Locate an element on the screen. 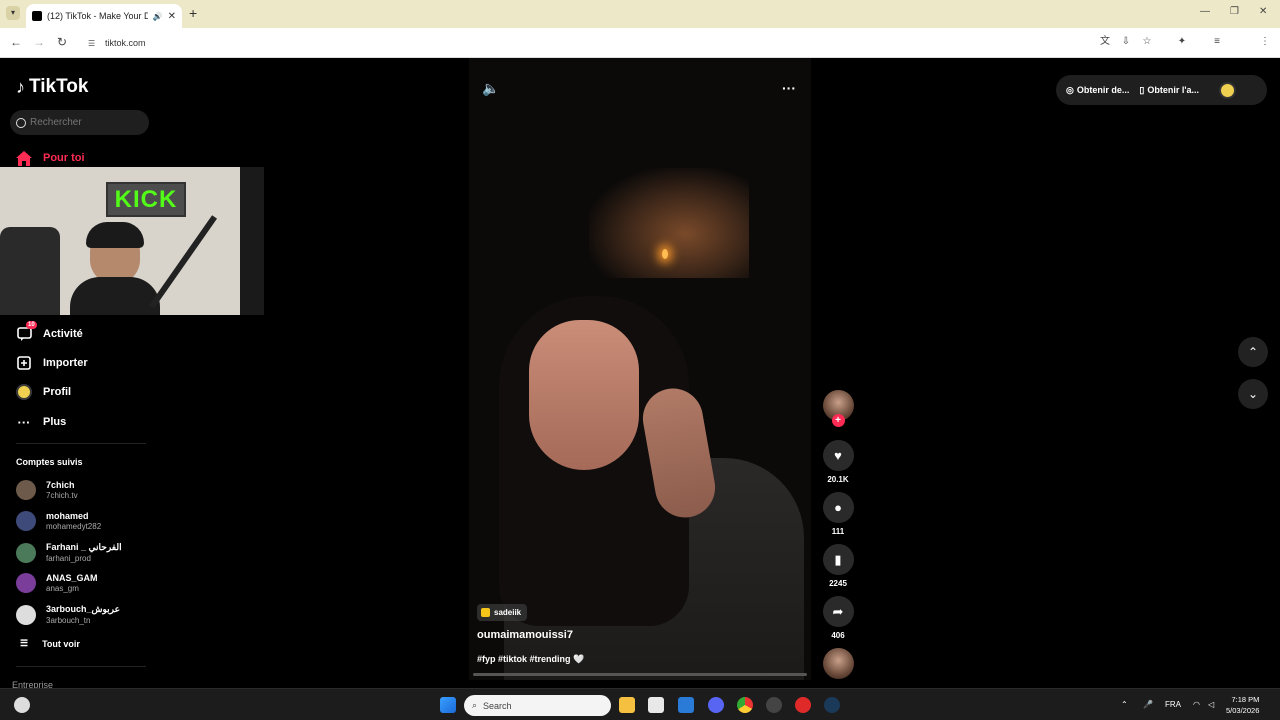 The image size is (1280, 720). forward-icon: → is located at coordinates (39, 42).